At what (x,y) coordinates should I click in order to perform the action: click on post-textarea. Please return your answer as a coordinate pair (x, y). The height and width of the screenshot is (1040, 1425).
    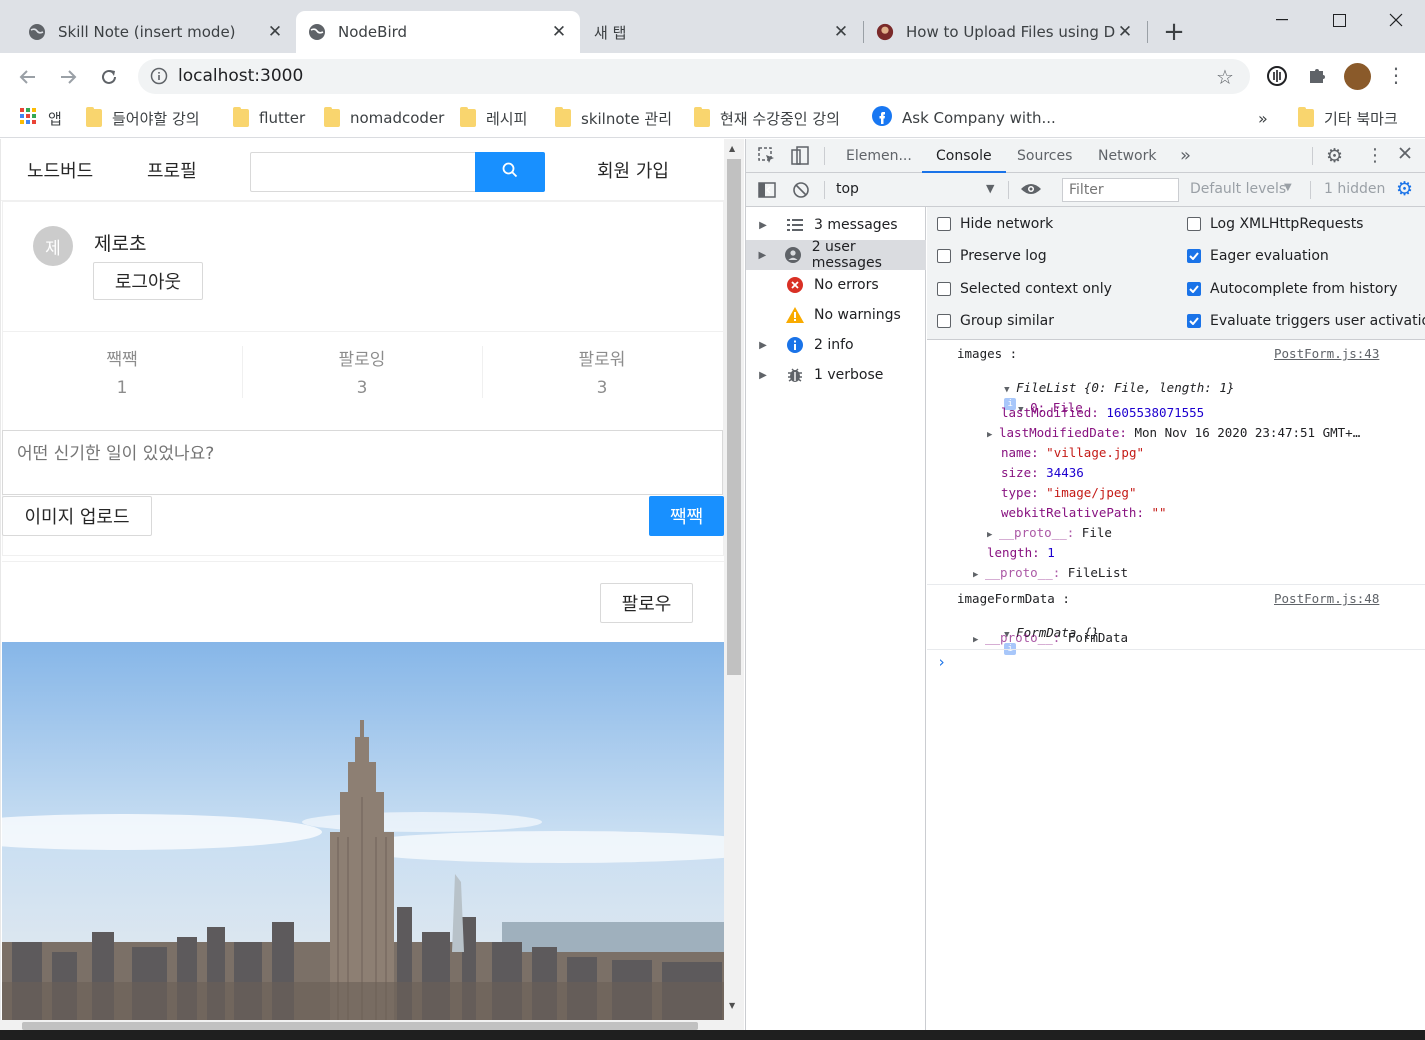
    Looking at the image, I should click on (362, 462).